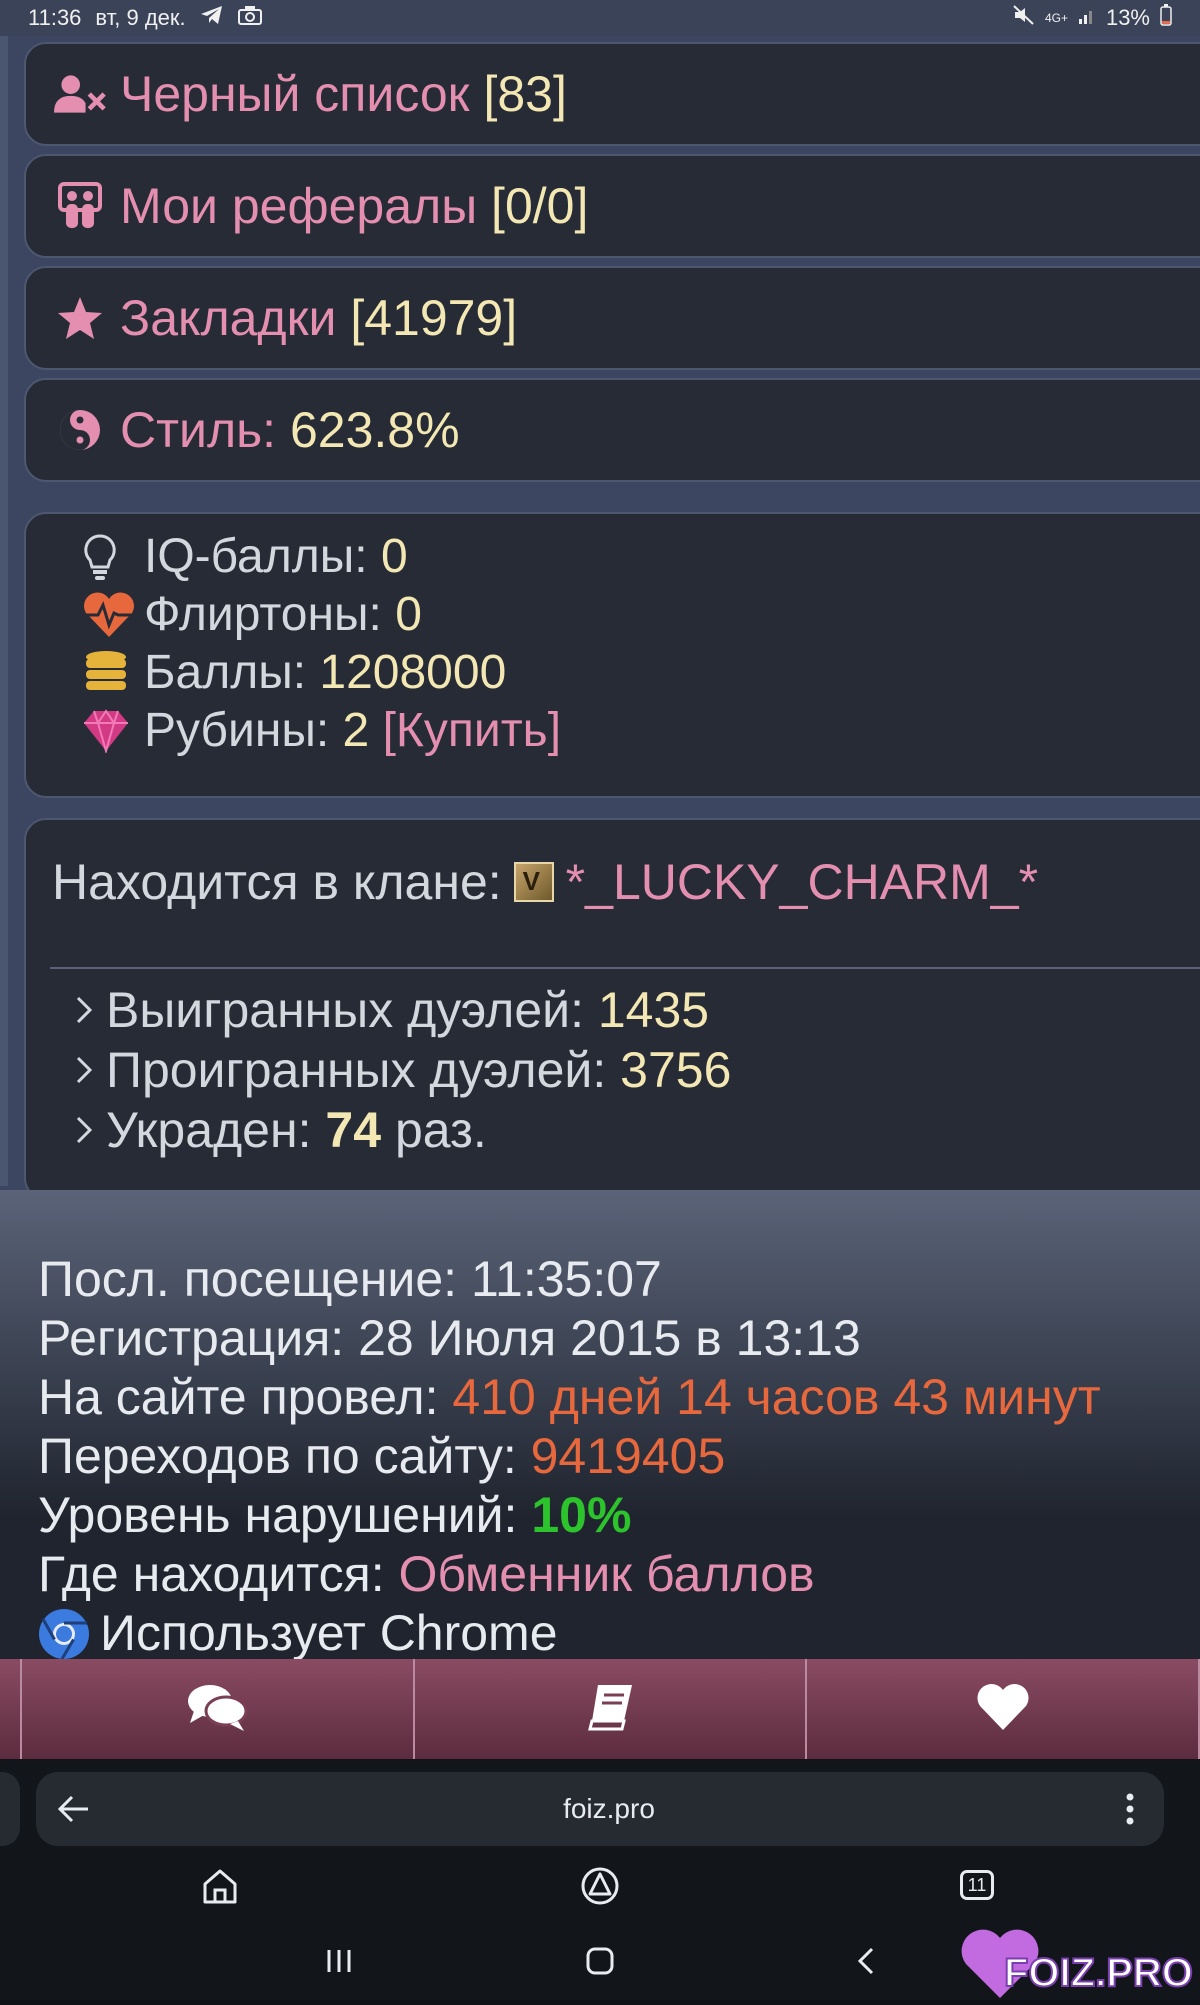 The width and height of the screenshot is (1200, 2005). I want to click on heart-icon, so click(1003, 1709).